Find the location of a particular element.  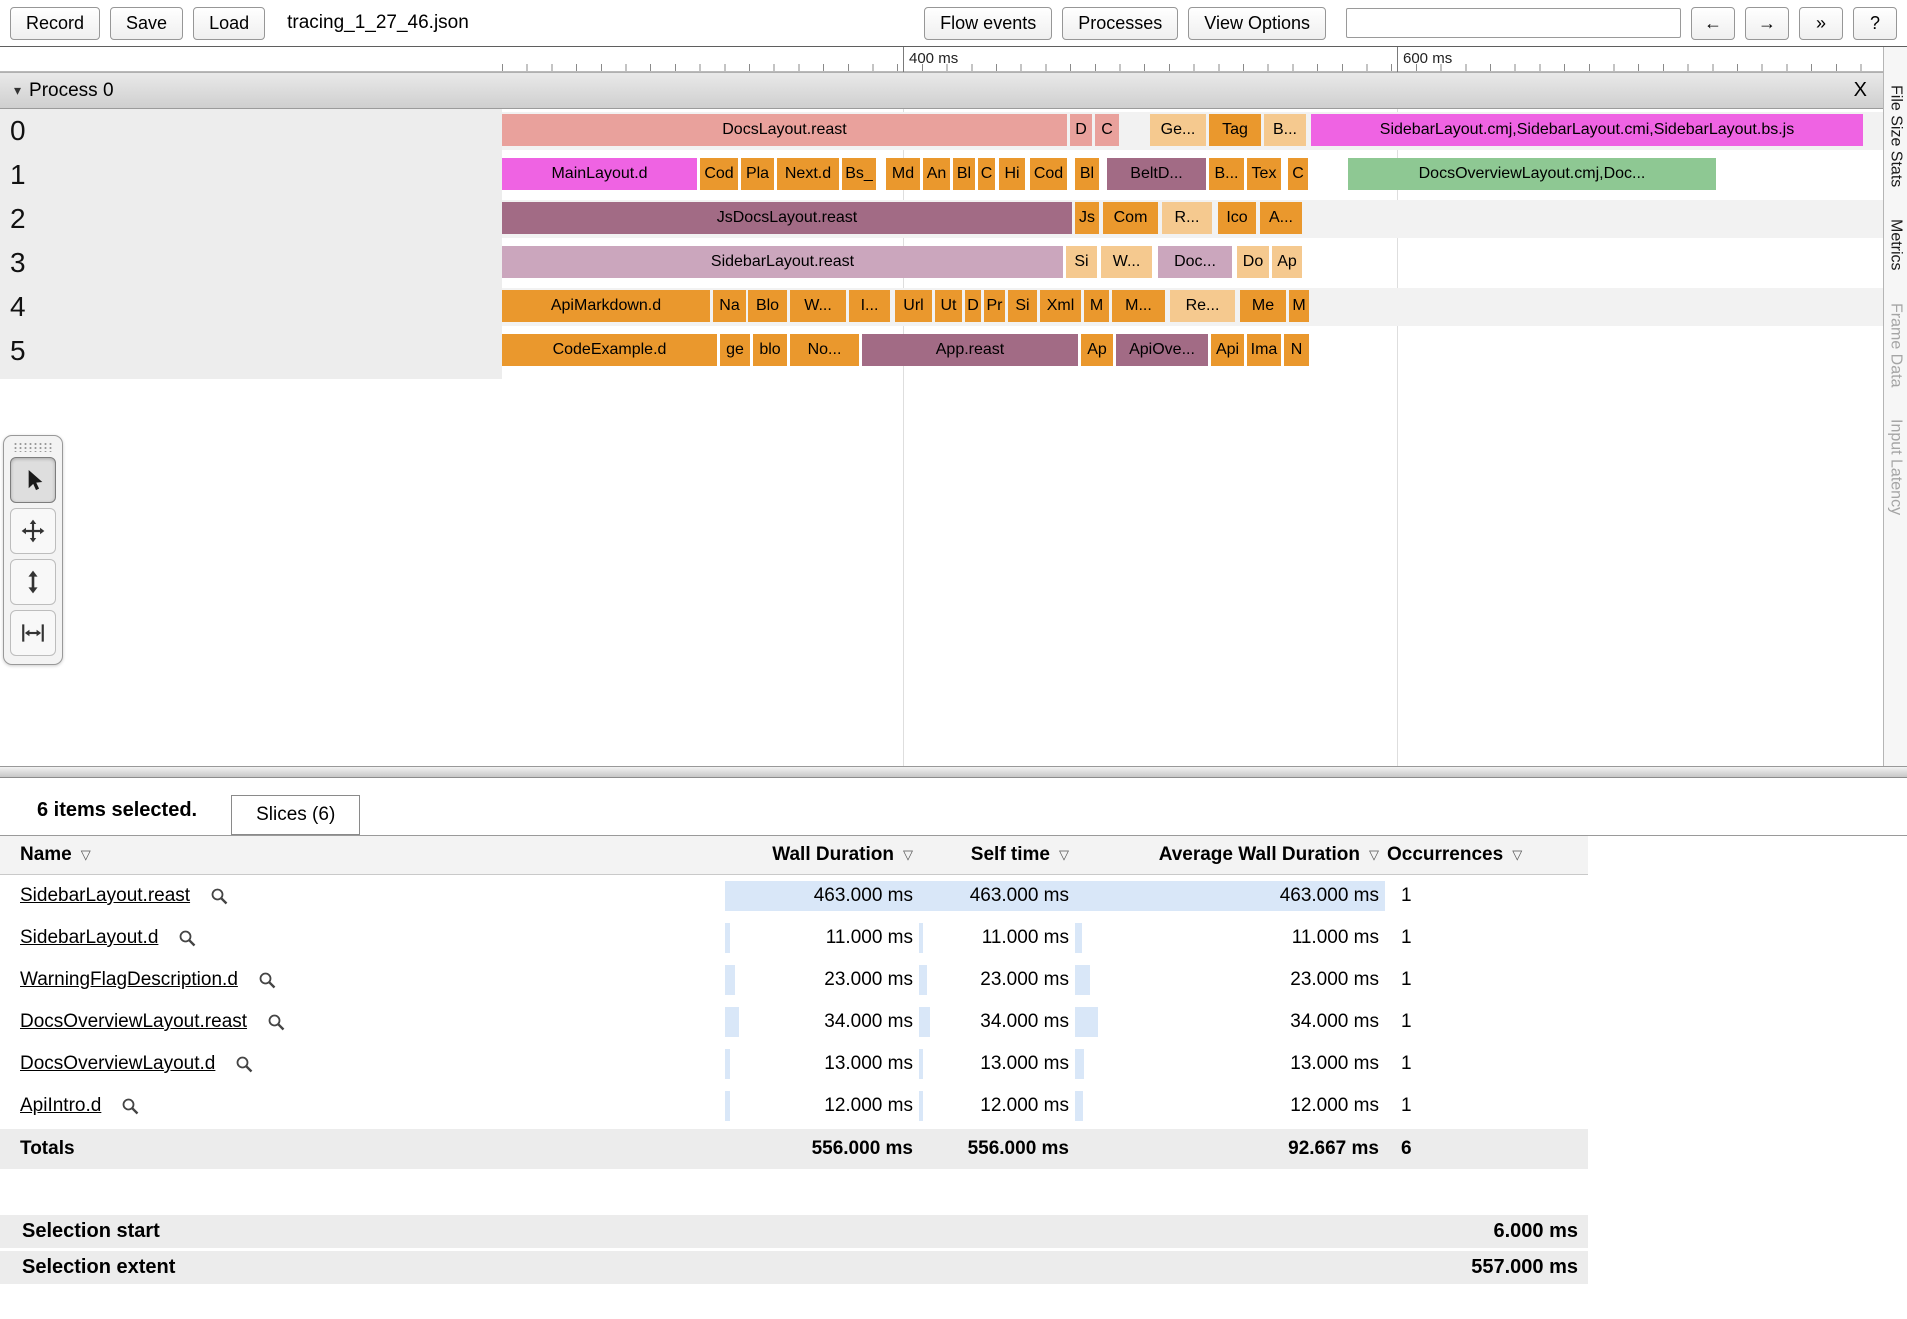

timeline-slice: Next.d is located at coordinates (808, 174).